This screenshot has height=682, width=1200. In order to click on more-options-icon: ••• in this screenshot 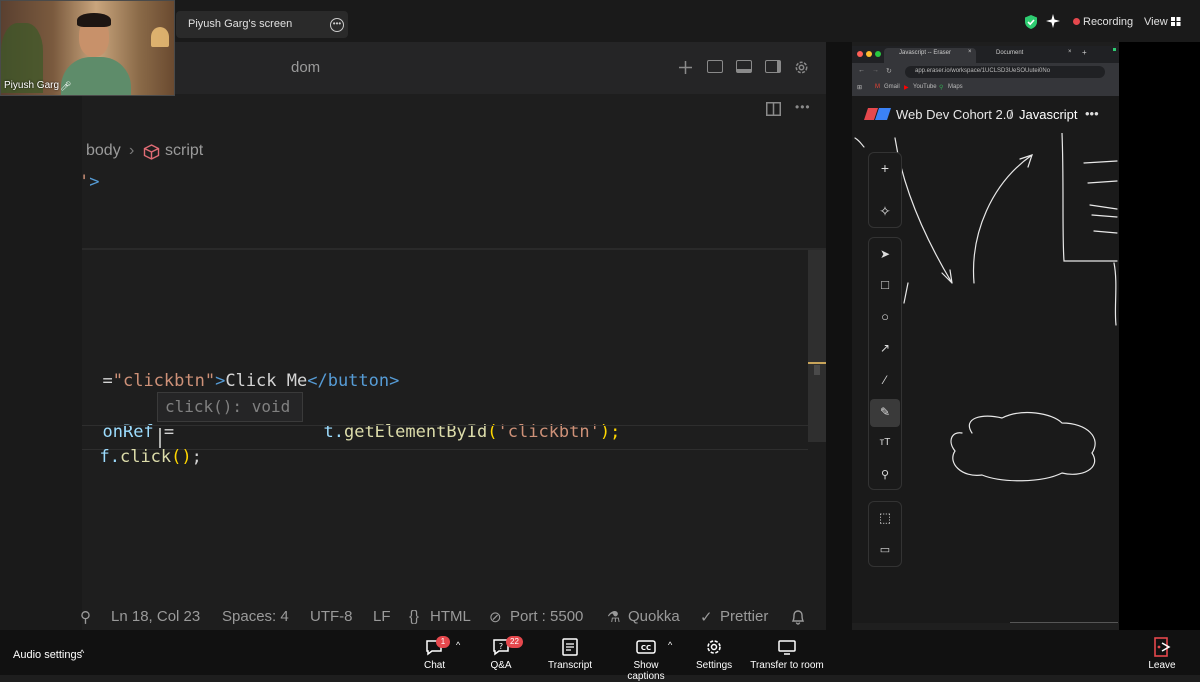, I will do `click(1092, 113)`.